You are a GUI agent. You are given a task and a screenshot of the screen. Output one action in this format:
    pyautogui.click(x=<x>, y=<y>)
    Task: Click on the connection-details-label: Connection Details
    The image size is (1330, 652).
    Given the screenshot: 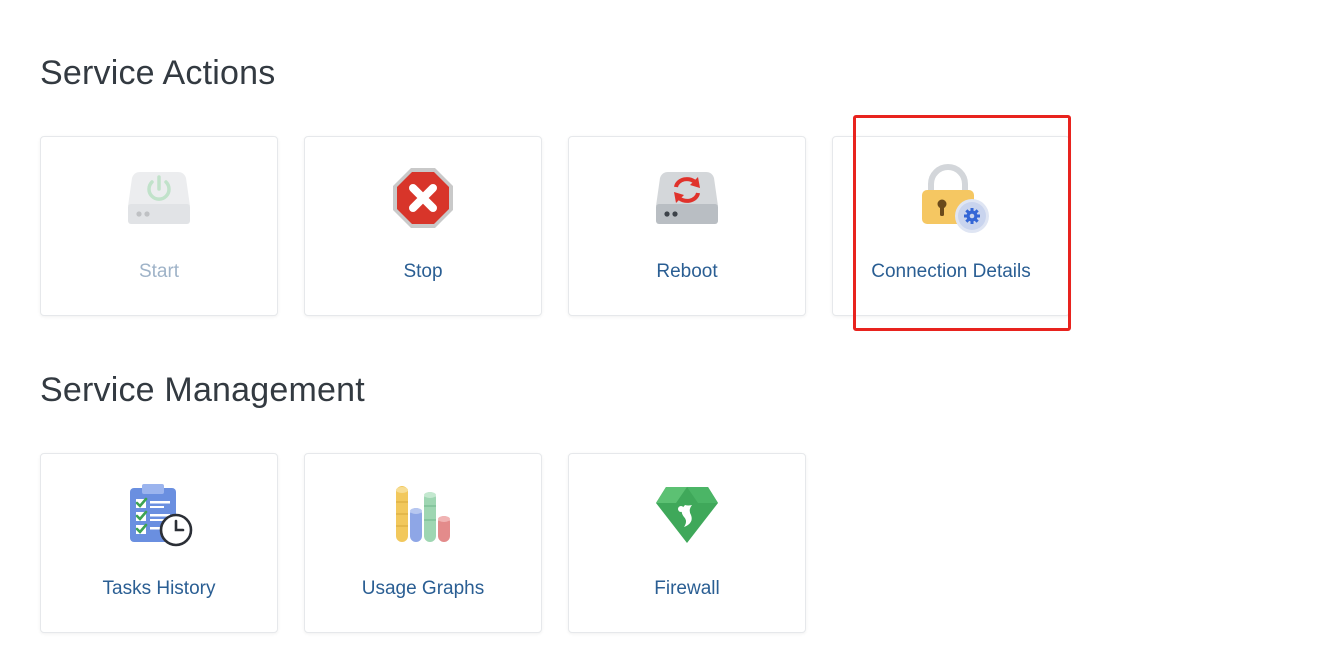 What is the action you would take?
    pyautogui.click(x=951, y=271)
    